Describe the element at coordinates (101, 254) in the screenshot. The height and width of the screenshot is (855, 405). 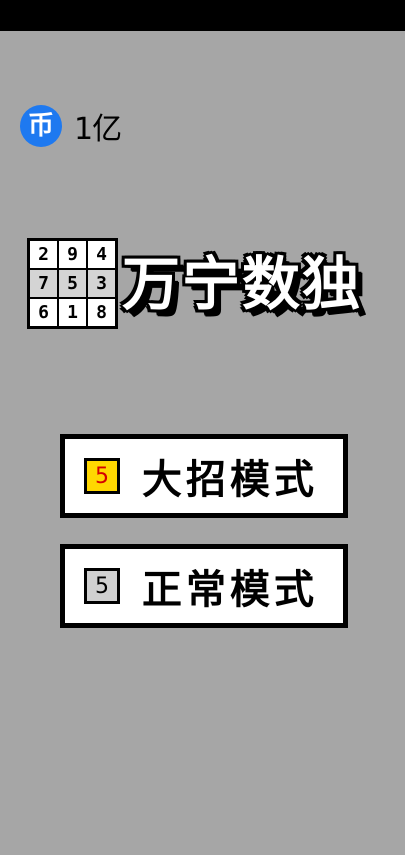
I see `logo-cell: 4` at that location.